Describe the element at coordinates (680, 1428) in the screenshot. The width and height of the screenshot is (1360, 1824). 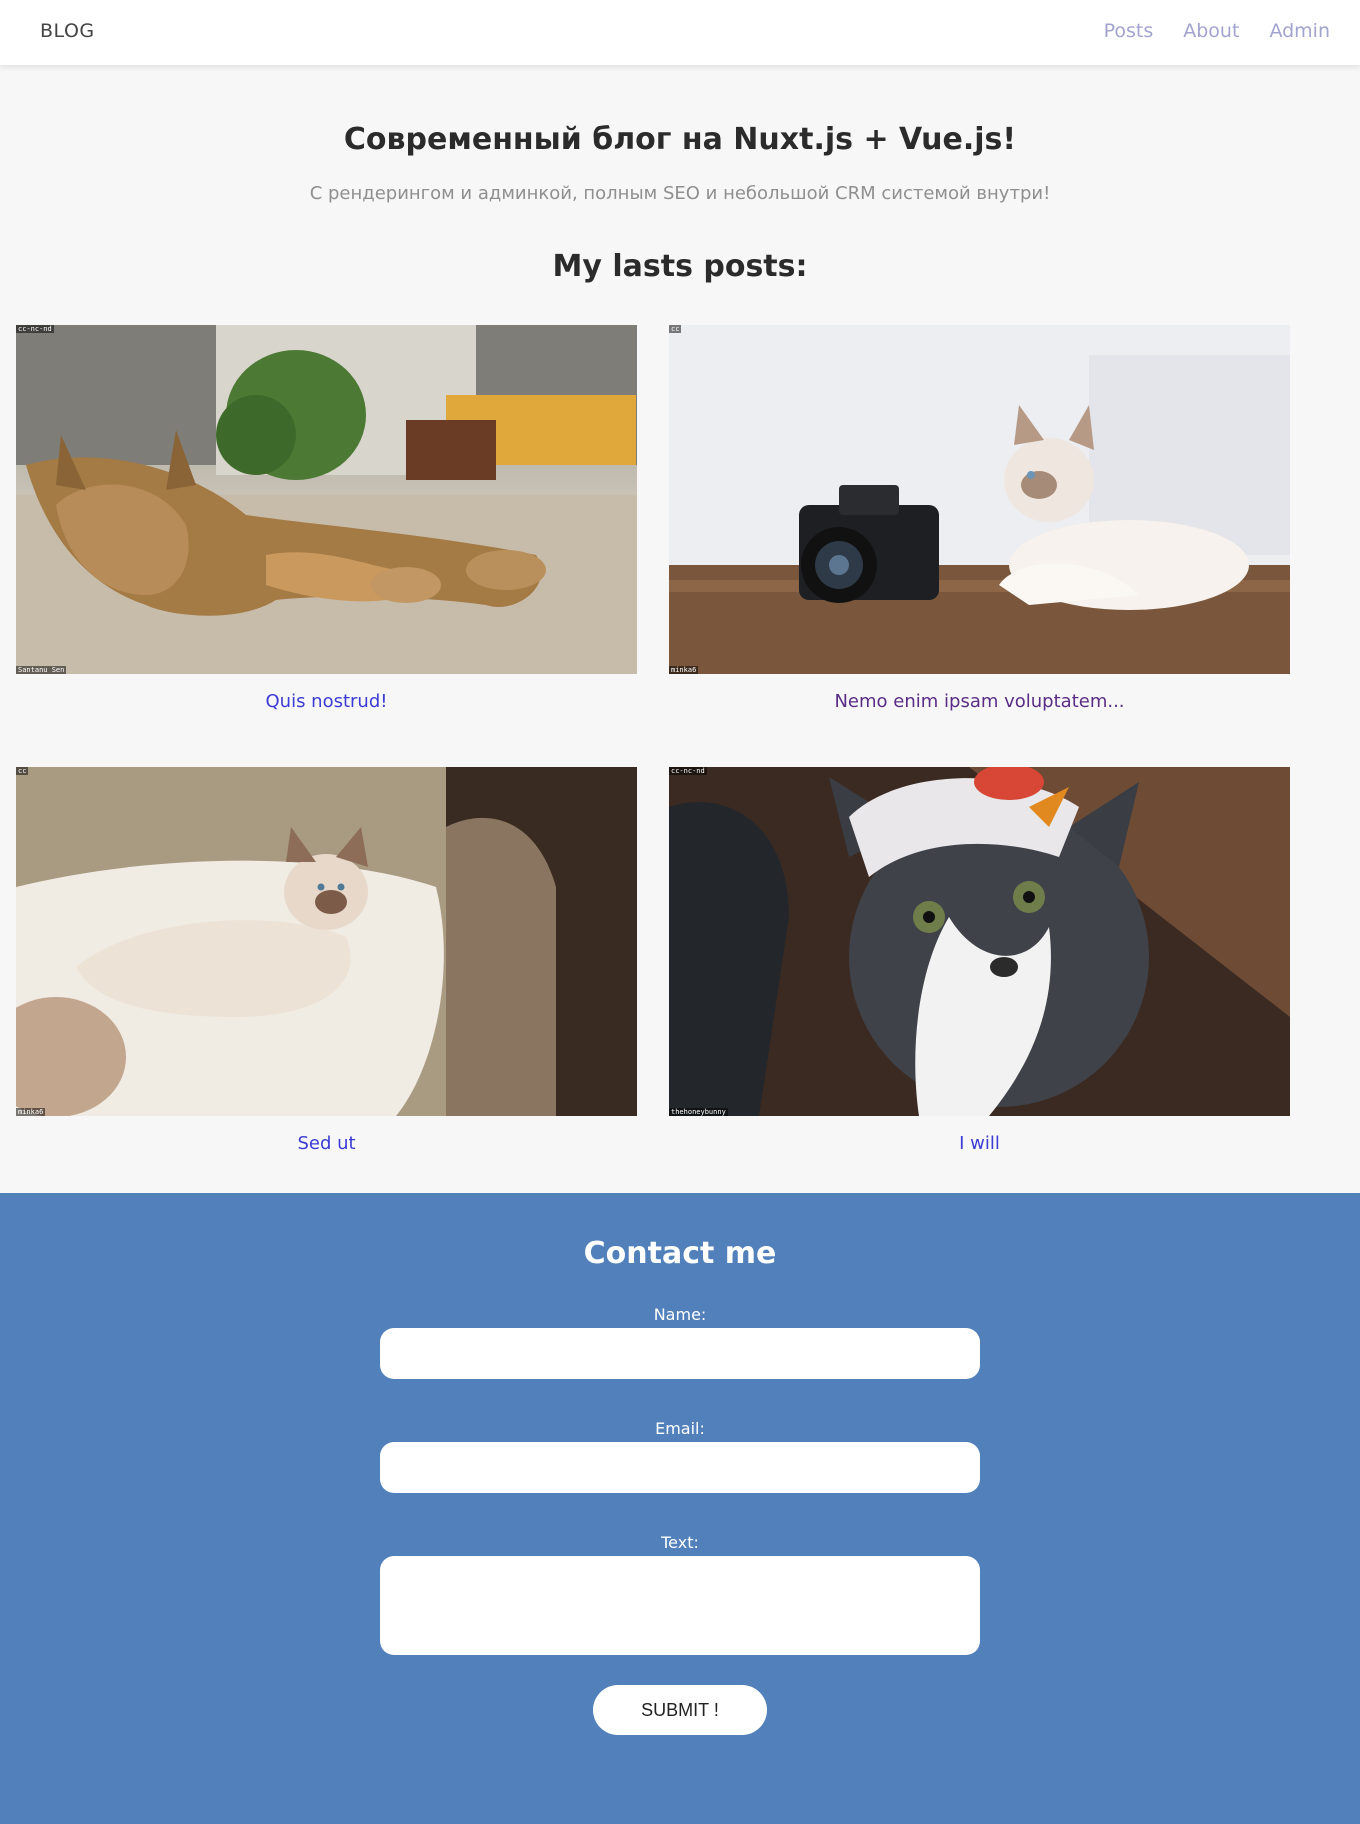
I see `email-label: Email:` at that location.